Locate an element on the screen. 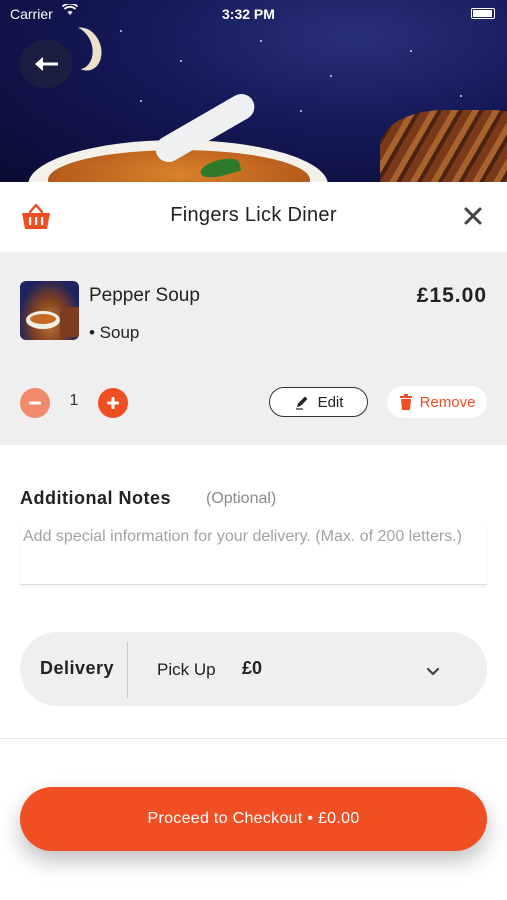 This screenshot has width=507, height=900. minus-icon is located at coordinates (35, 403).